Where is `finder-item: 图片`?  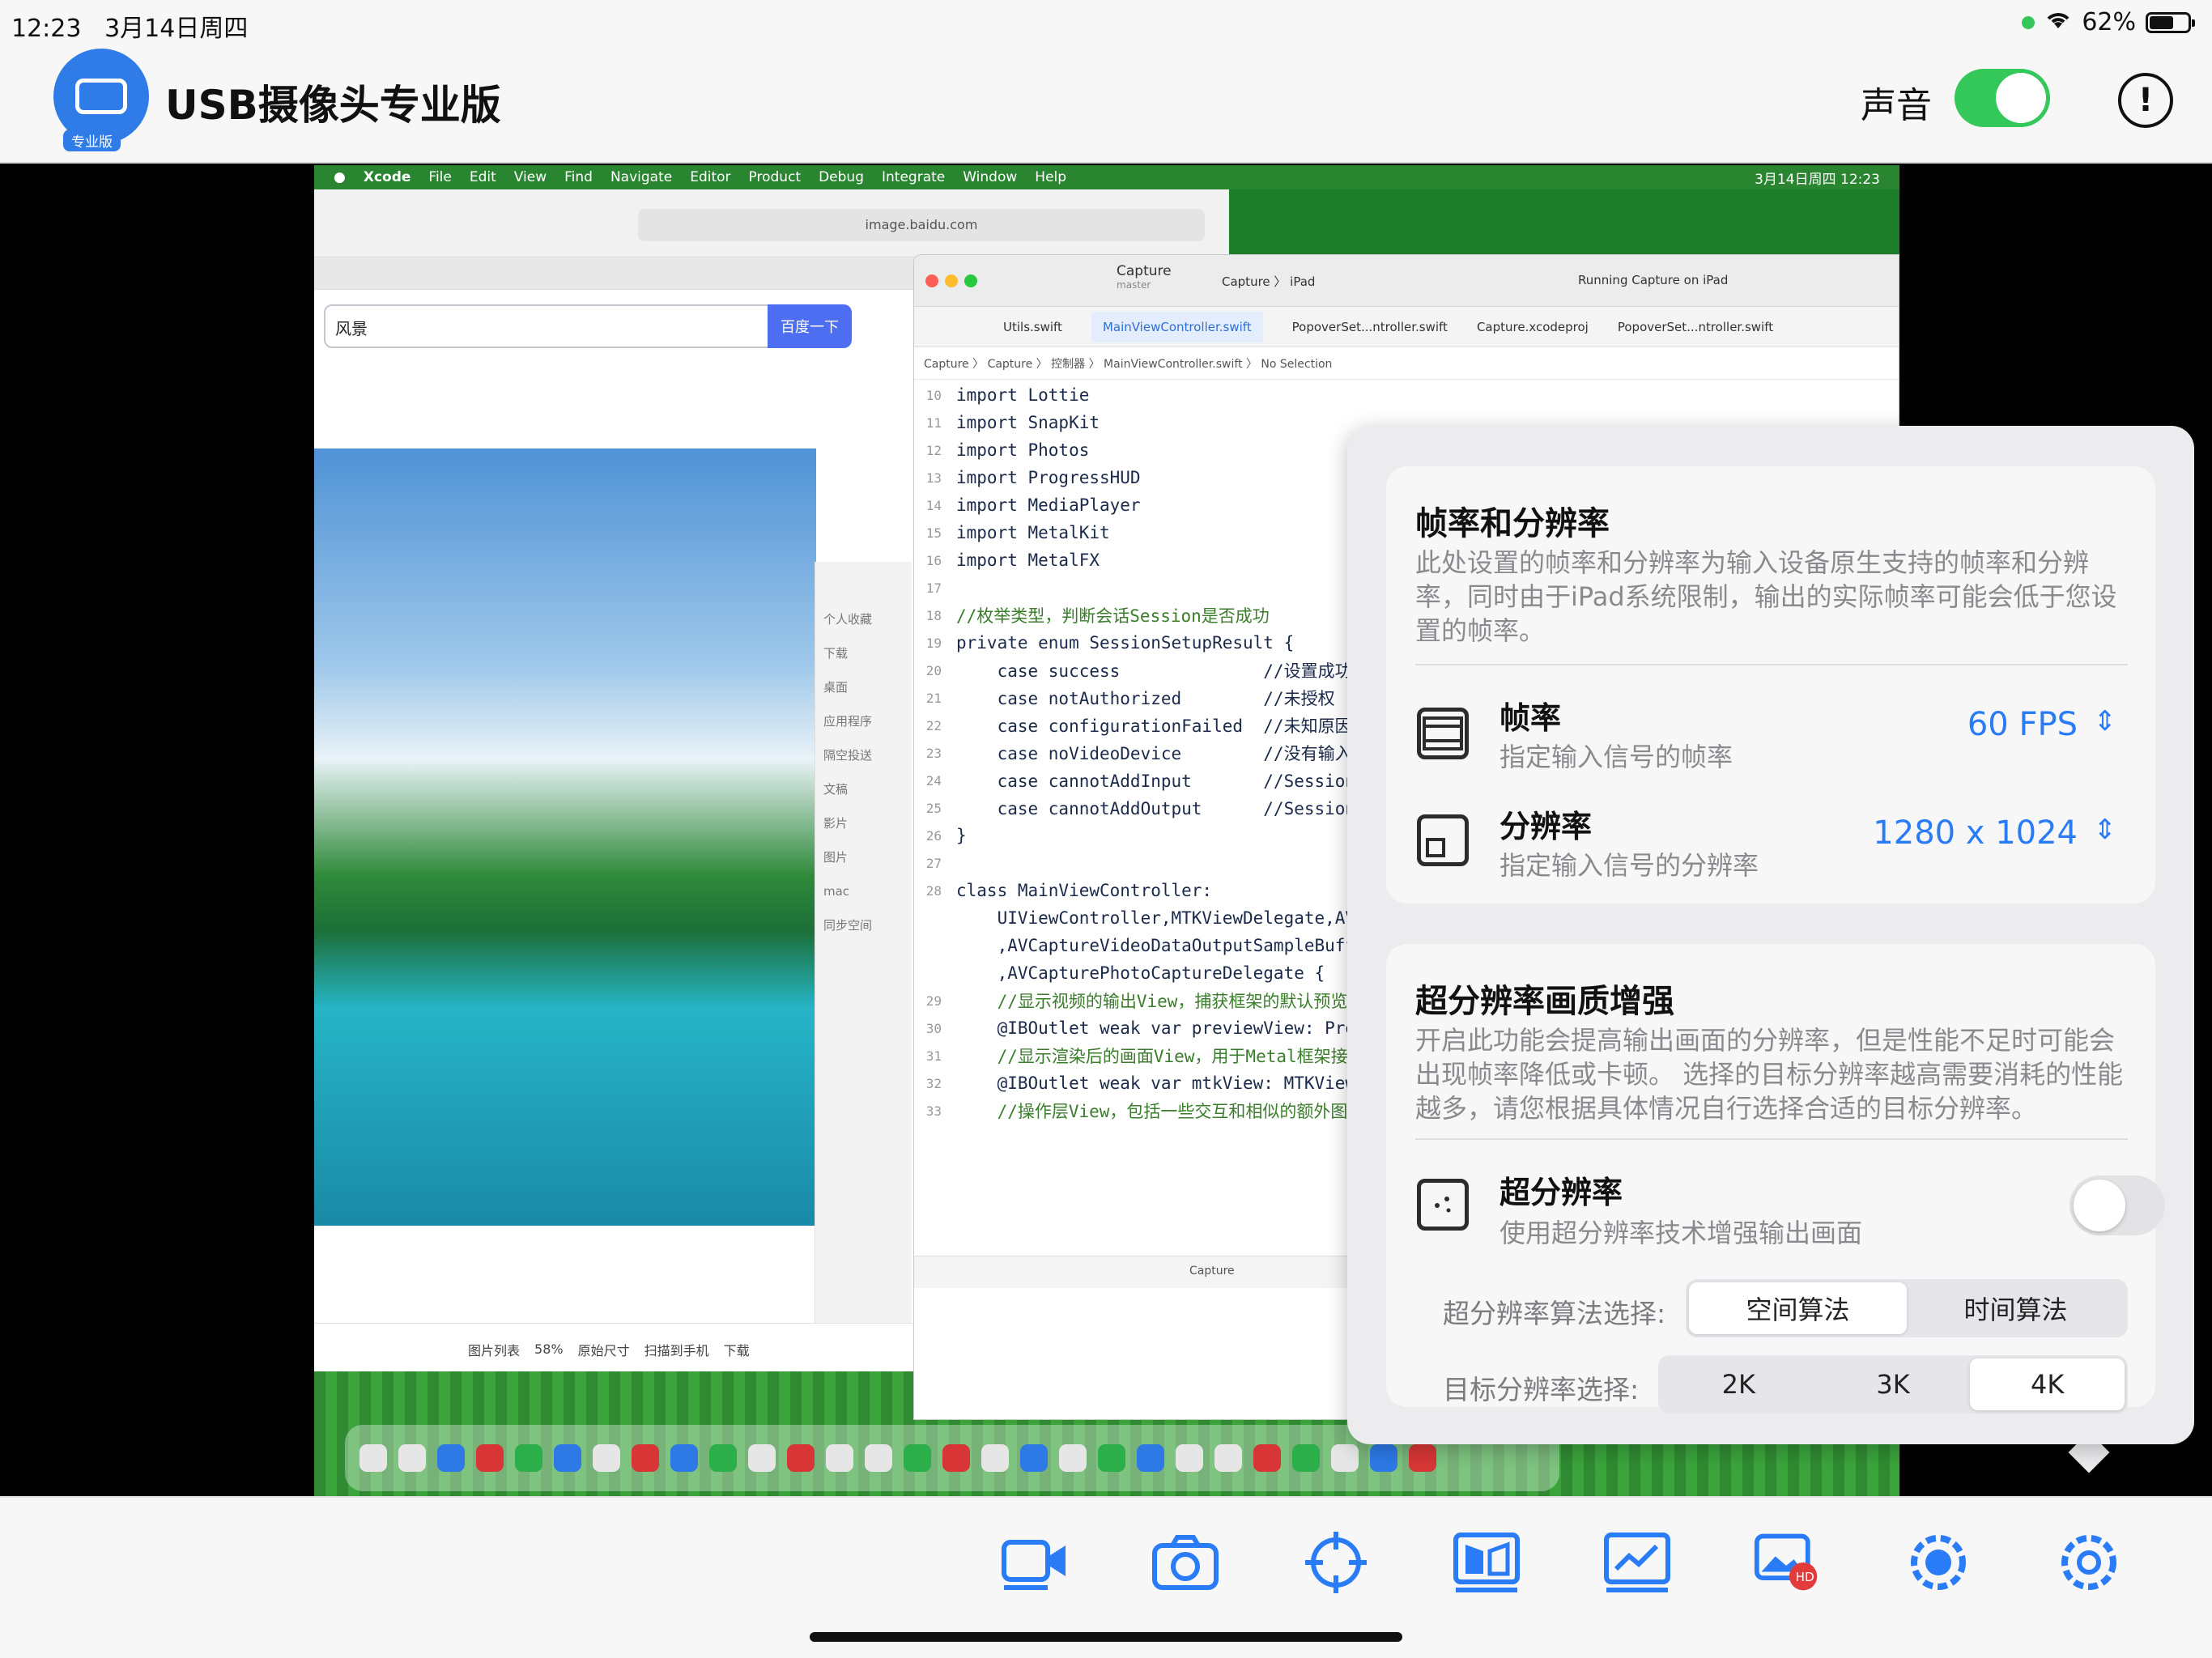
finder-item: 图片 is located at coordinates (836, 857).